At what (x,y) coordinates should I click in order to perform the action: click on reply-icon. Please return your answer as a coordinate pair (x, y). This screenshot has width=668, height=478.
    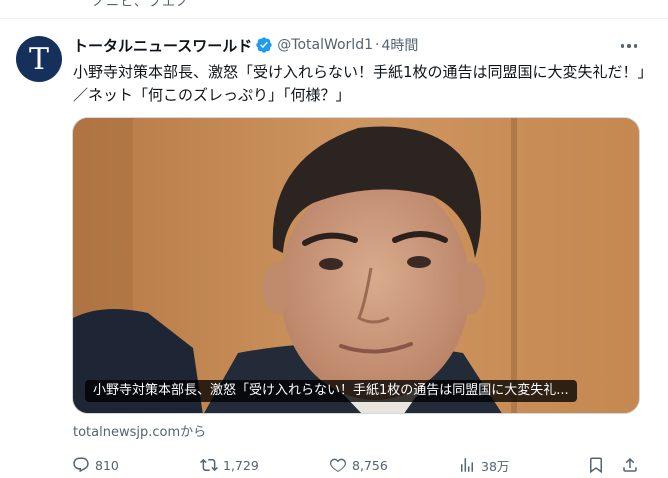
    Looking at the image, I should click on (81, 465).